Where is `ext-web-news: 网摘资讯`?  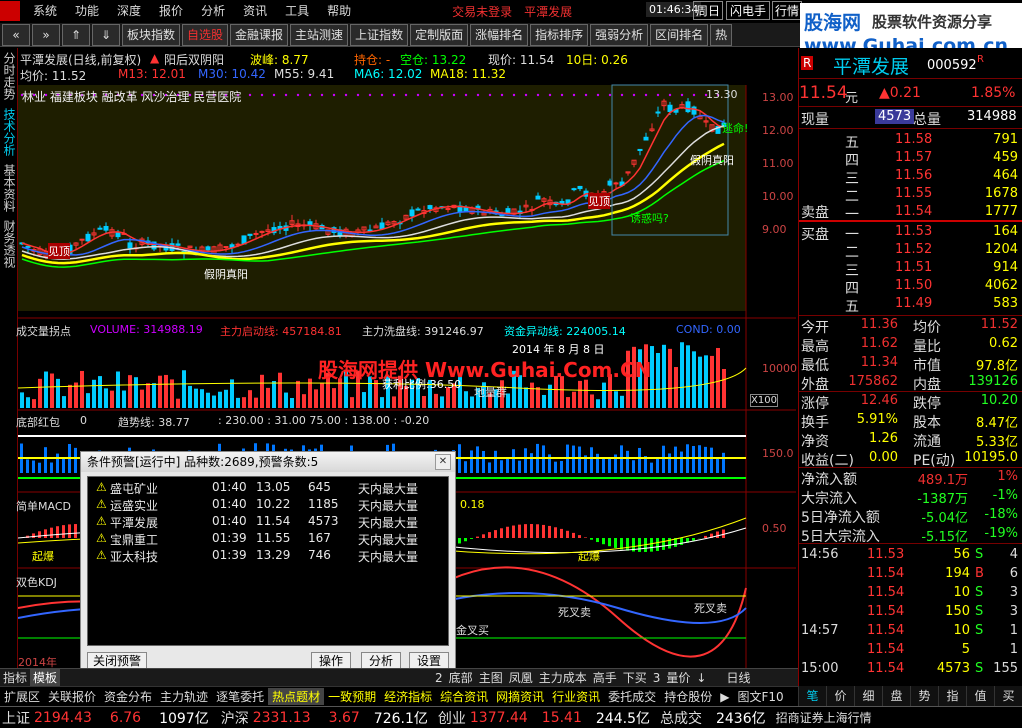
ext-web-news: 网摘资讯 is located at coordinates (520, 696).